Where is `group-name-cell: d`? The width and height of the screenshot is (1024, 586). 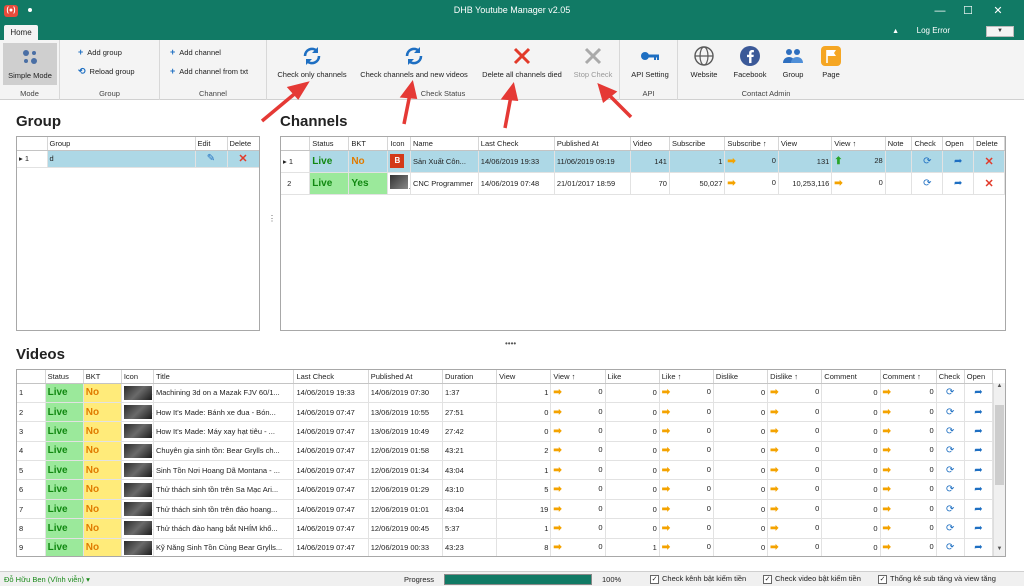 group-name-cell: d is located at coordinates (121, 159).